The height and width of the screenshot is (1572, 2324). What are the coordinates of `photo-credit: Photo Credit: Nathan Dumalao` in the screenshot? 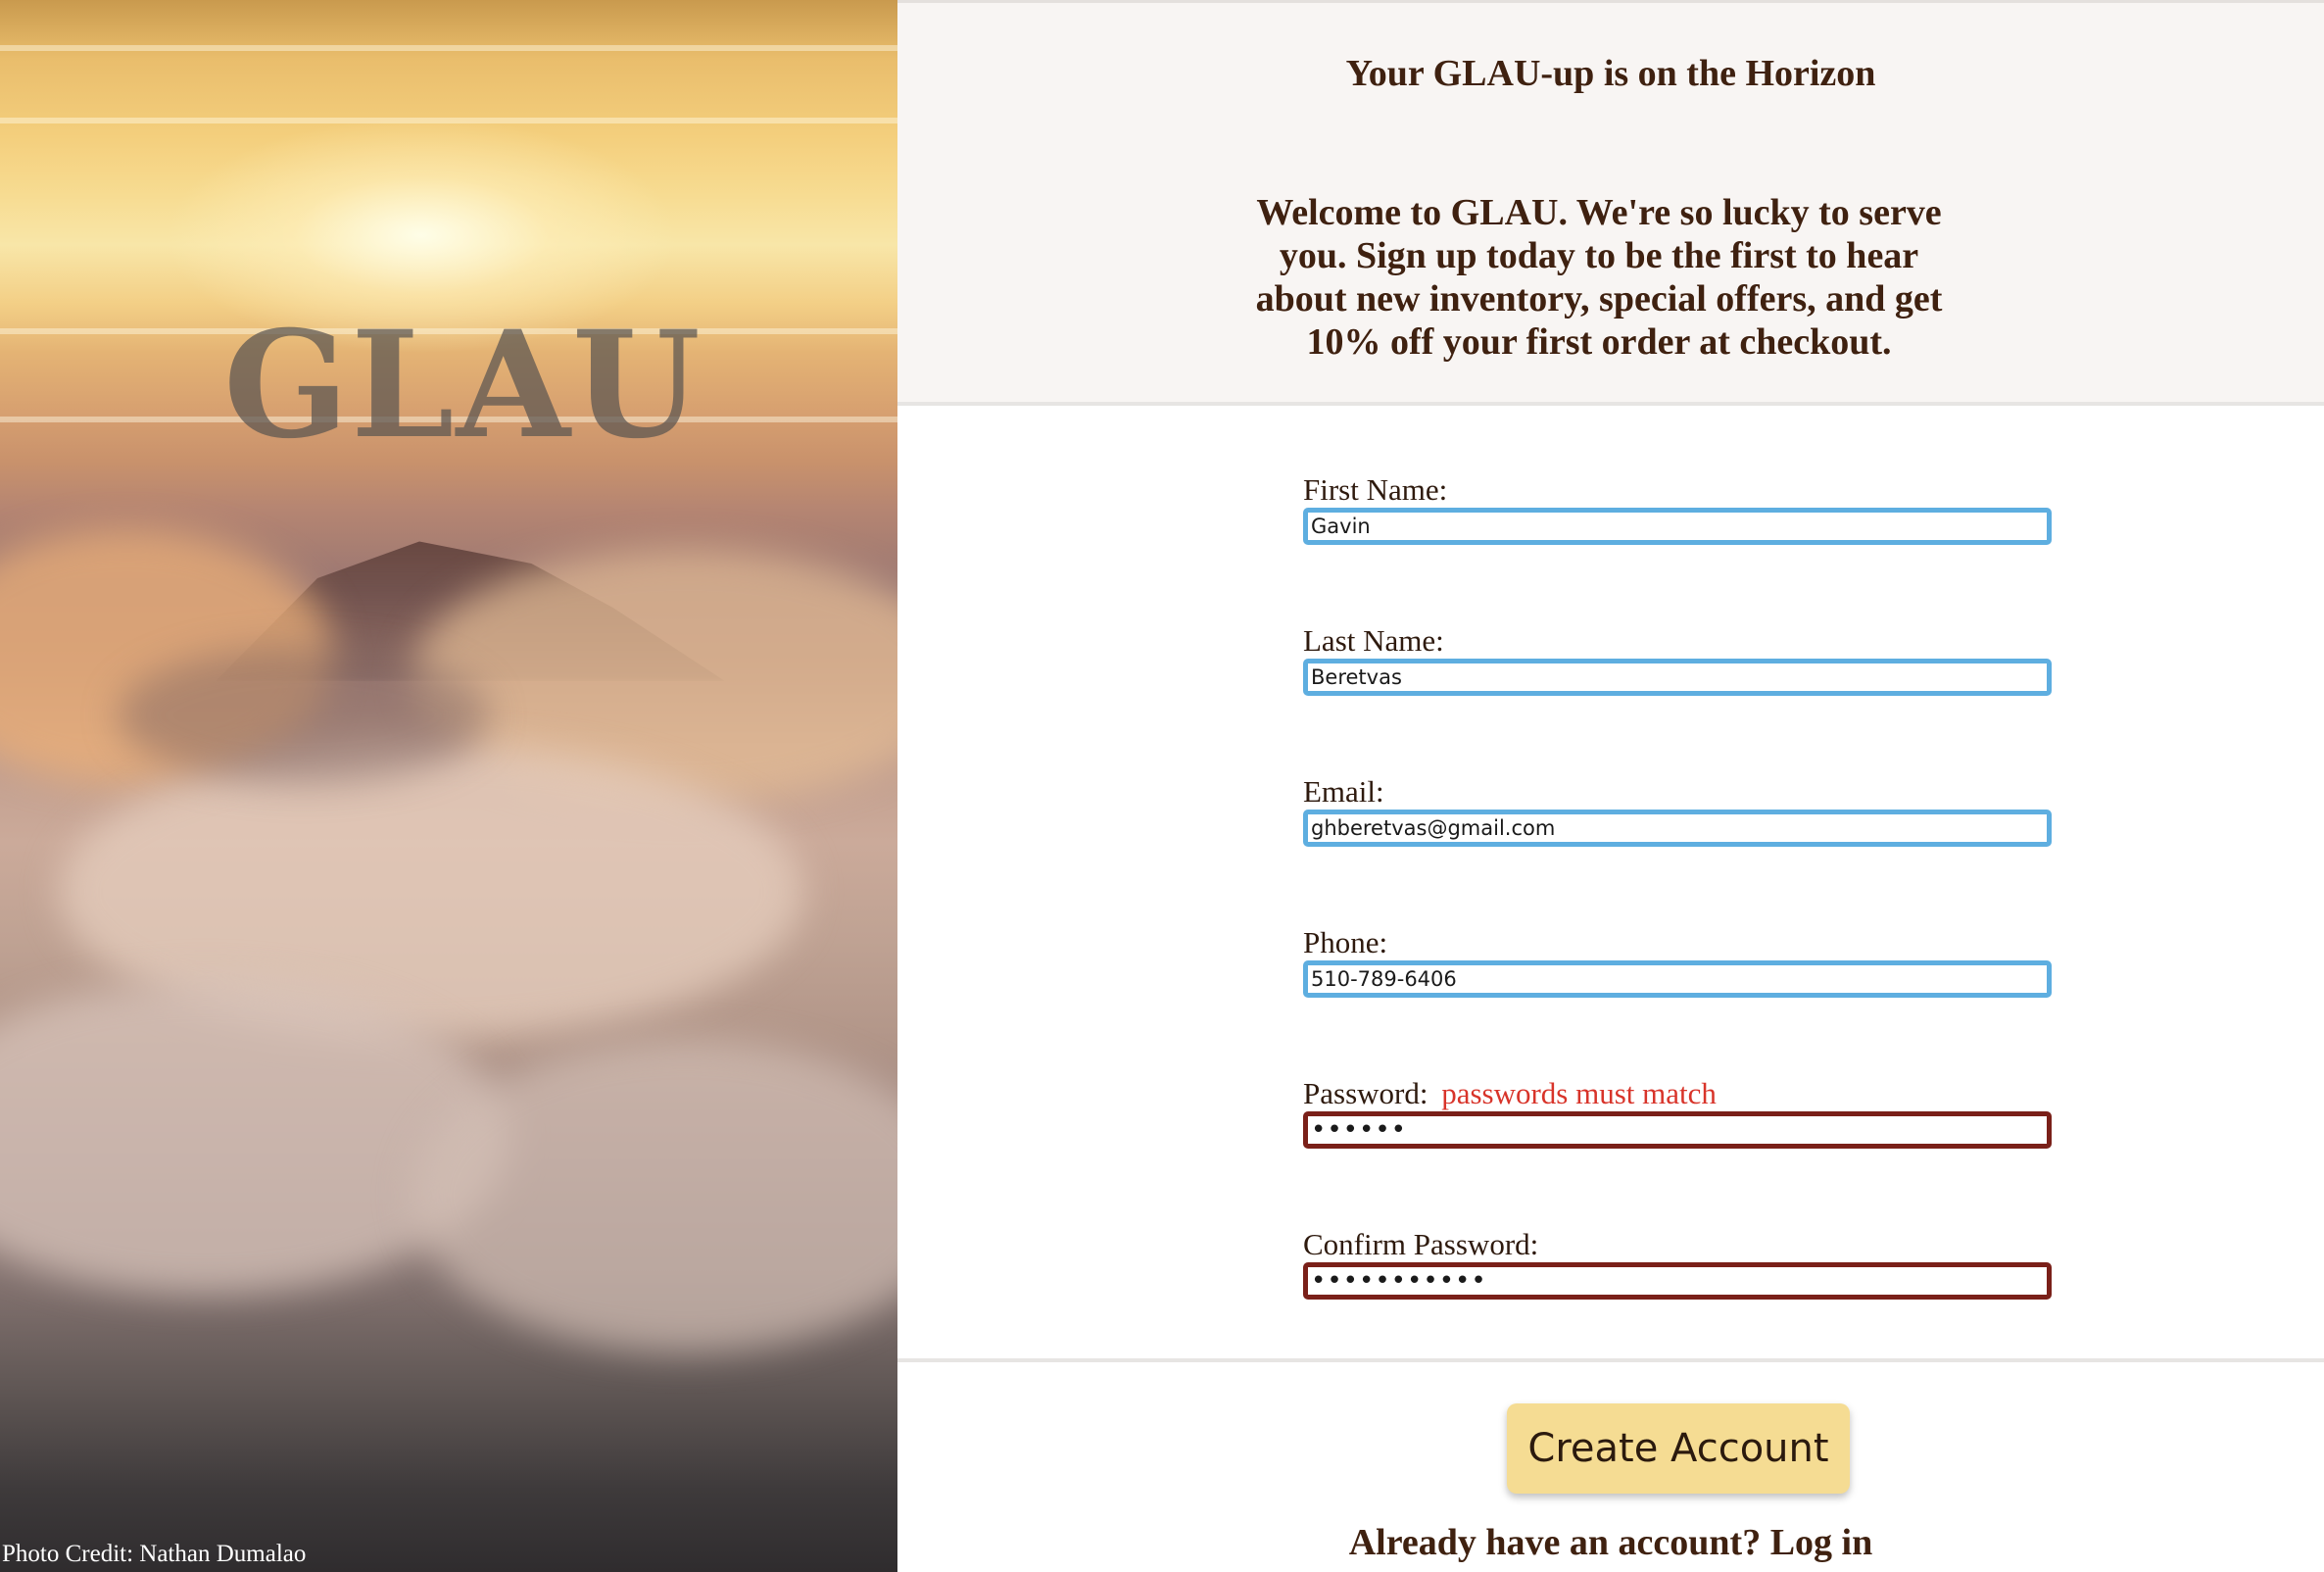 It's located at (154, 1554).